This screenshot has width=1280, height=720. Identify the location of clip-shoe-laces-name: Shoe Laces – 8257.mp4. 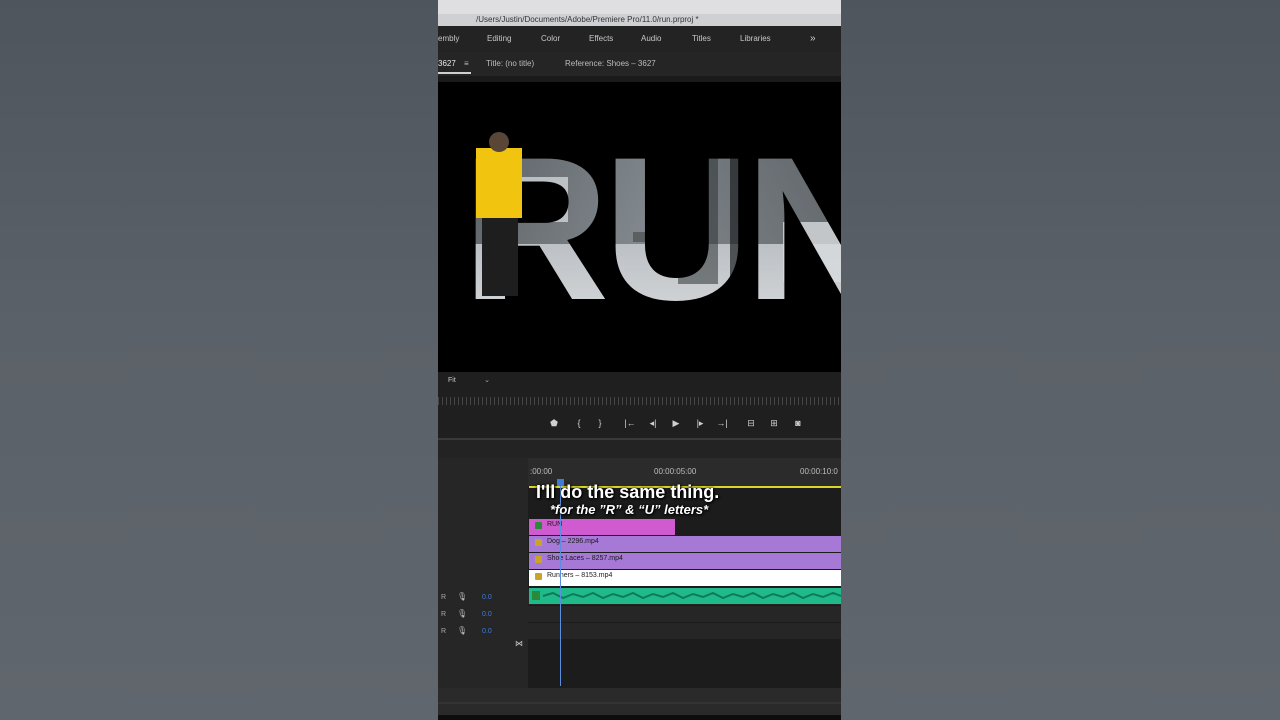
(585, 558).